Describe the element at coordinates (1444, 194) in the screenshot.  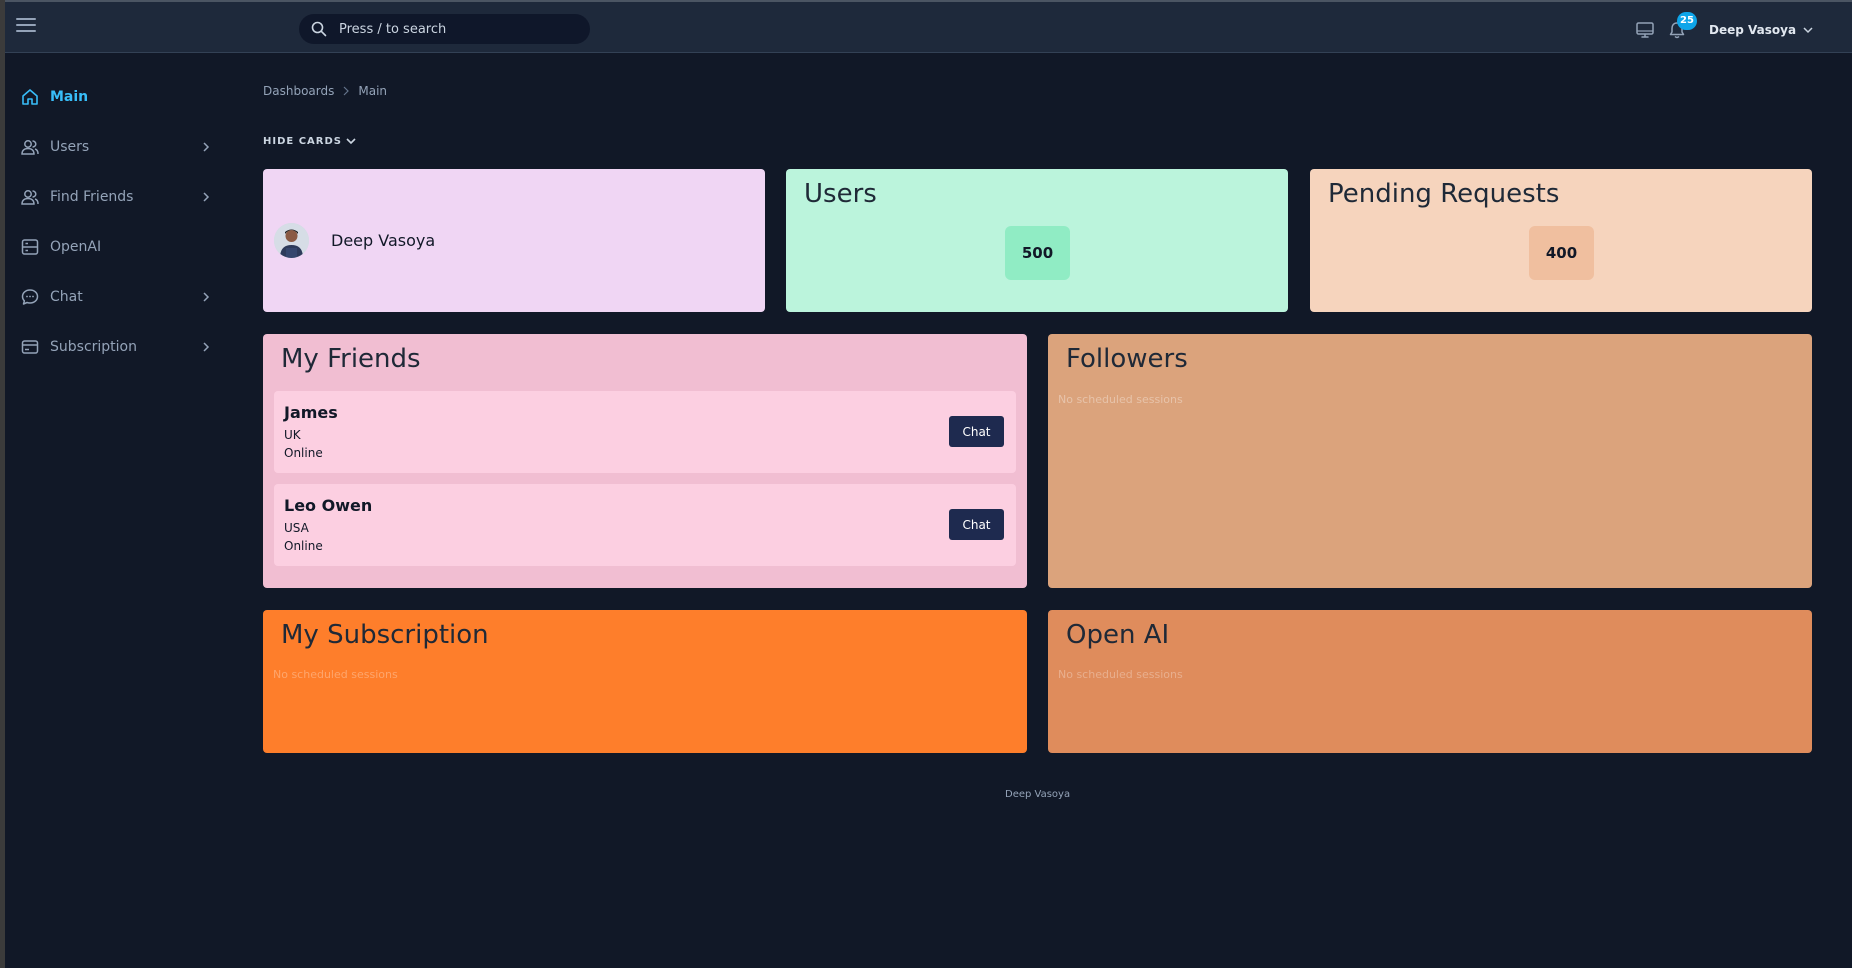
I see `card-title: Pending Requests` at that location.